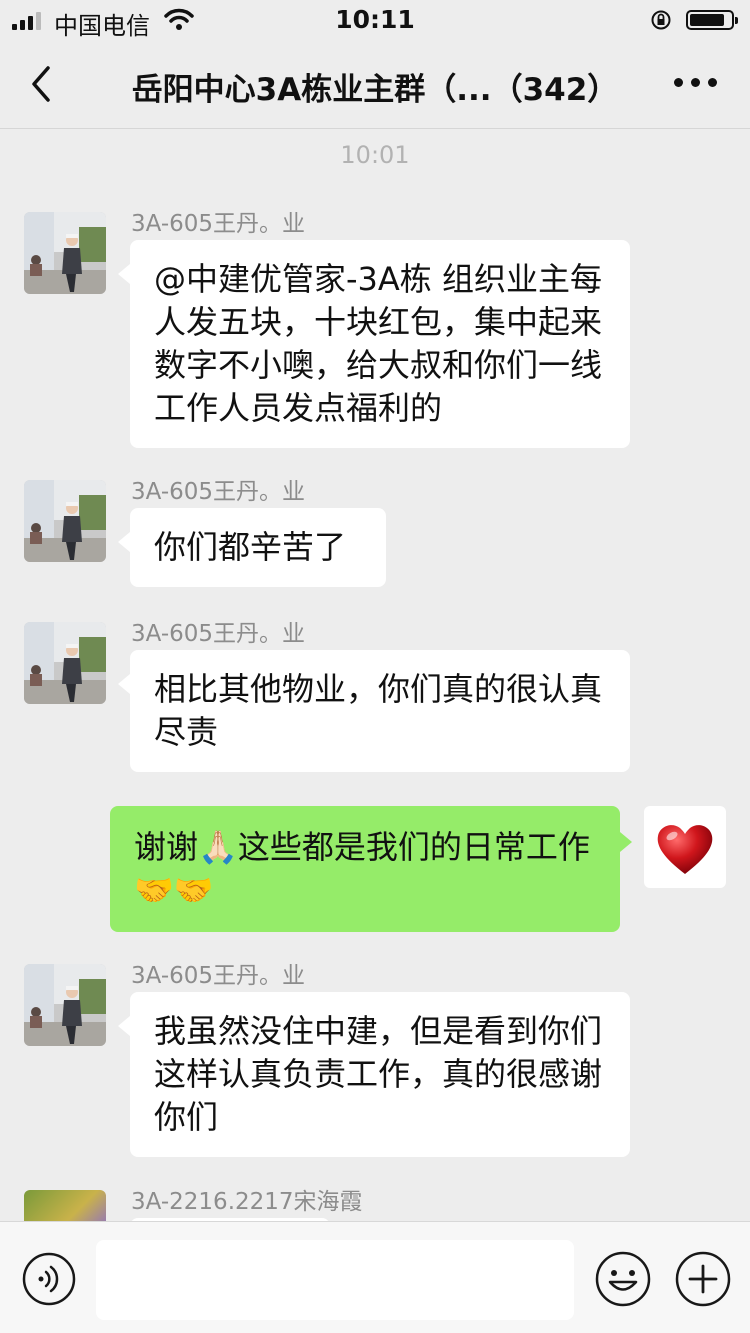  I want to click on more-dots-icon, so click(696, 84).